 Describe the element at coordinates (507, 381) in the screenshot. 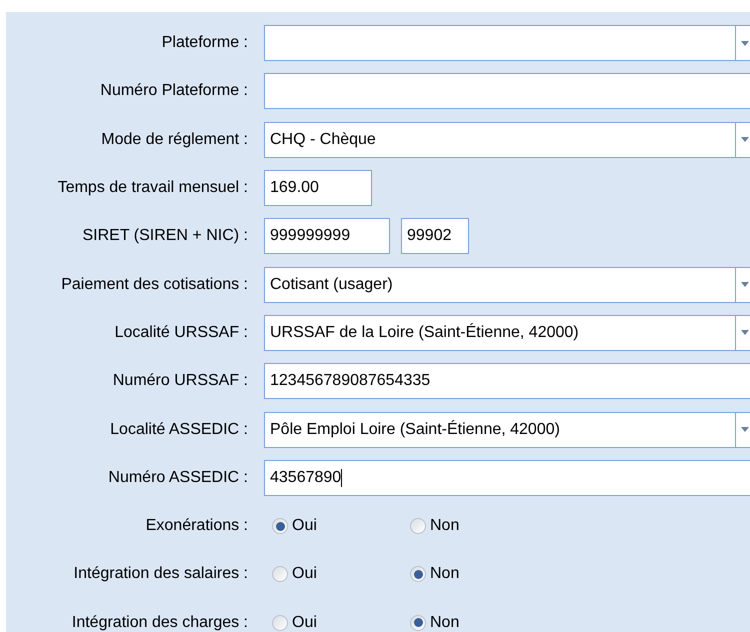

I see `input-field: 123456789087654335` at that location.